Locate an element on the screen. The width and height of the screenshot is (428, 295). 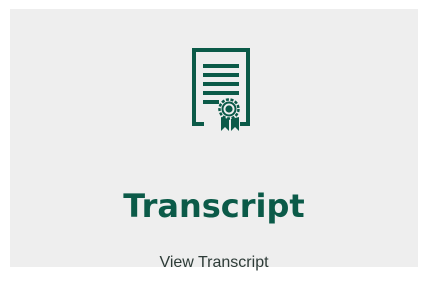
card-title: Transcript is located at coordinates (214, 206).